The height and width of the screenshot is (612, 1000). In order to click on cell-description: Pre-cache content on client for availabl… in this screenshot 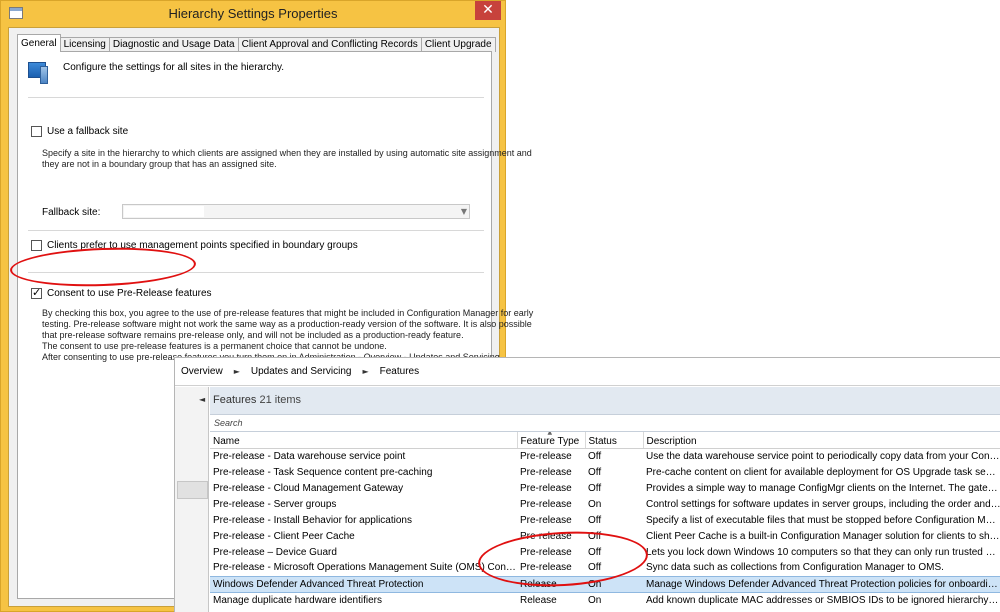, I will do `click(823, 472)`.